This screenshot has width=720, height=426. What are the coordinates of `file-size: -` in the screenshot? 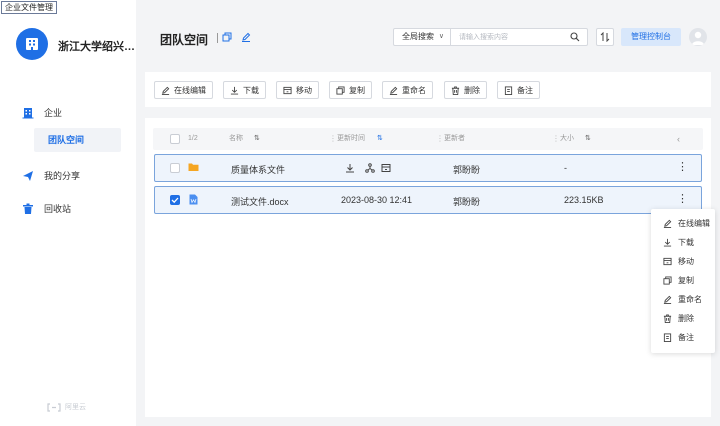 It's located at (565, 168).